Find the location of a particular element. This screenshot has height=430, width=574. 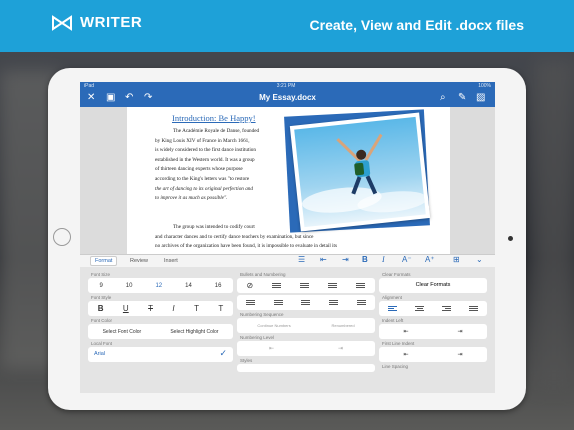

increase-indent-icon: ⇥ is located at coordinates (345, 259).